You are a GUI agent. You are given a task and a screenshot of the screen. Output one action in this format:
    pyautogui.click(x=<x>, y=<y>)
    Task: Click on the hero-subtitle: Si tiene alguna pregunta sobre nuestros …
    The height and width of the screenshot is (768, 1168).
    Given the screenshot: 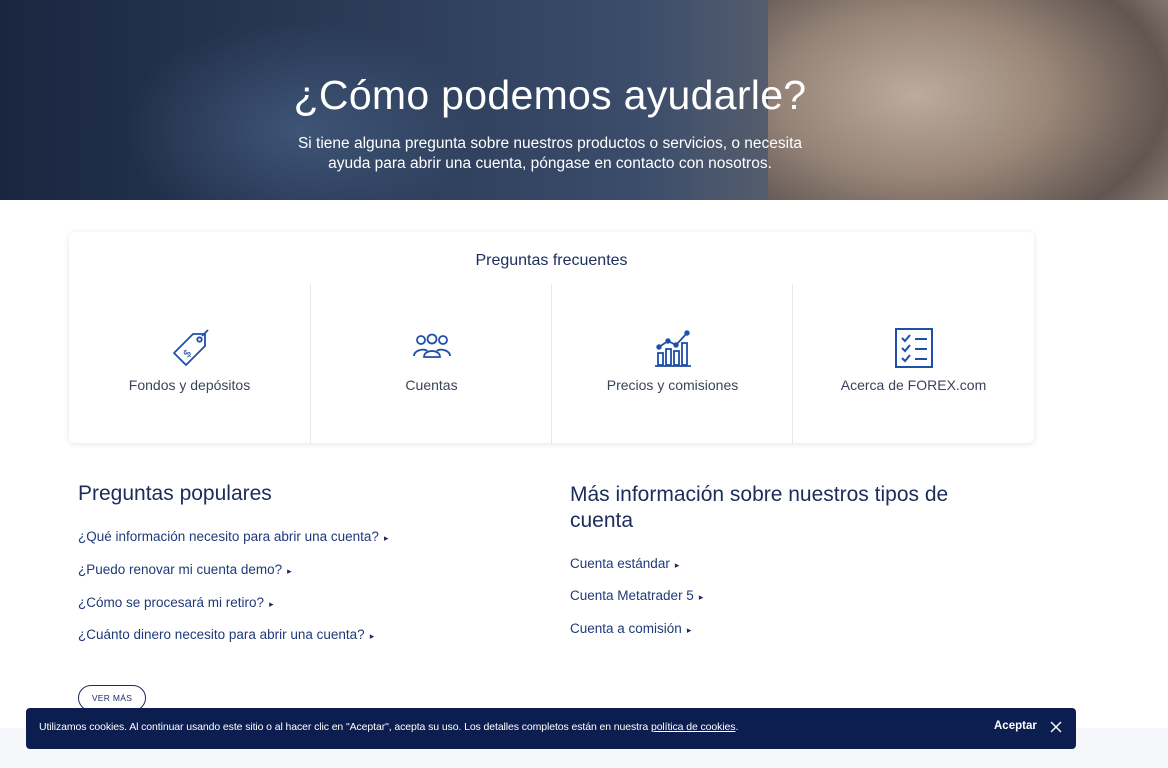 What is the action you would take?
    pyautogui.click(x=550, y=154)
    